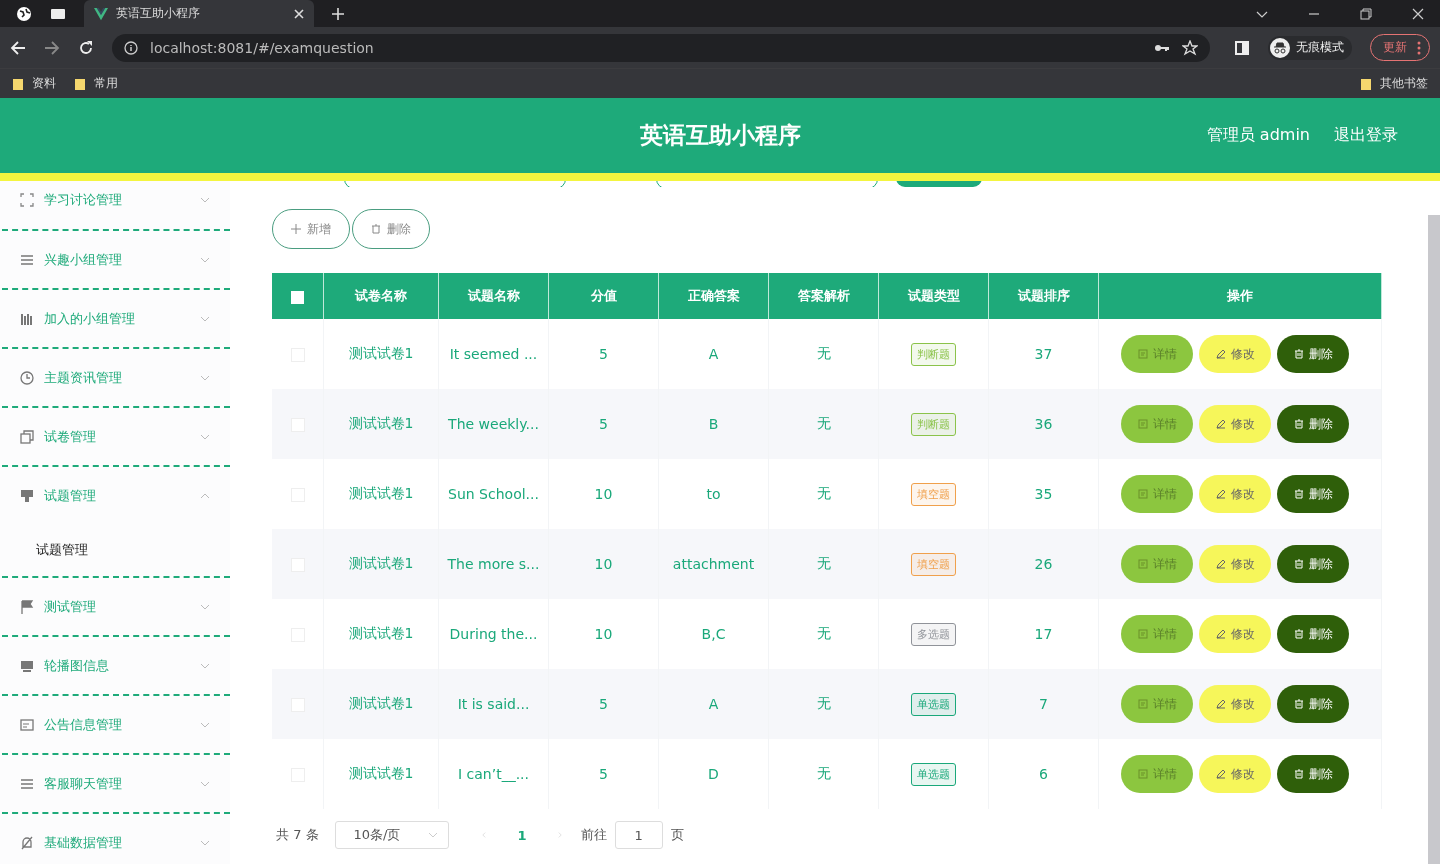  Describe the element at coordinates (720, 135) in the screenshot. I see `app-title: 英语互助小程序` at that location.